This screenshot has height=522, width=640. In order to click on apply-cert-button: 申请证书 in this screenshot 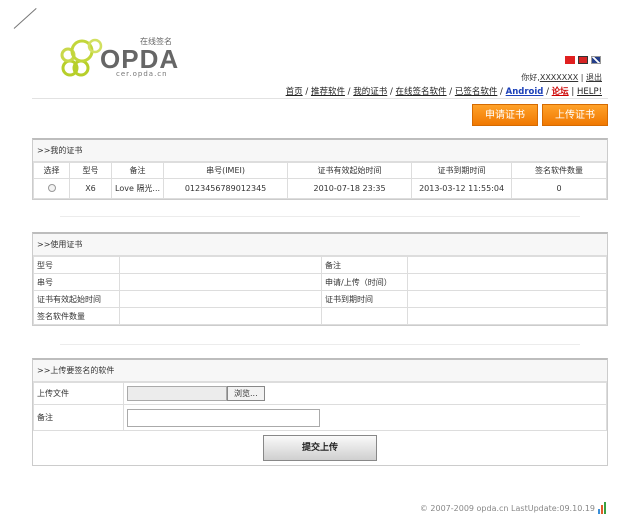, I will do `click(505, 115)`.